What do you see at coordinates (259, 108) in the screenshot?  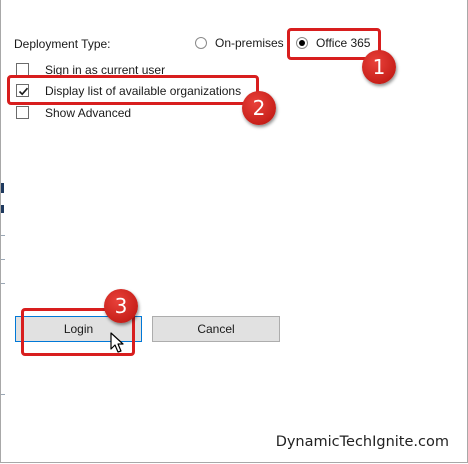 I see `callout-badge-2: 2` at bounding box center [259, 108].